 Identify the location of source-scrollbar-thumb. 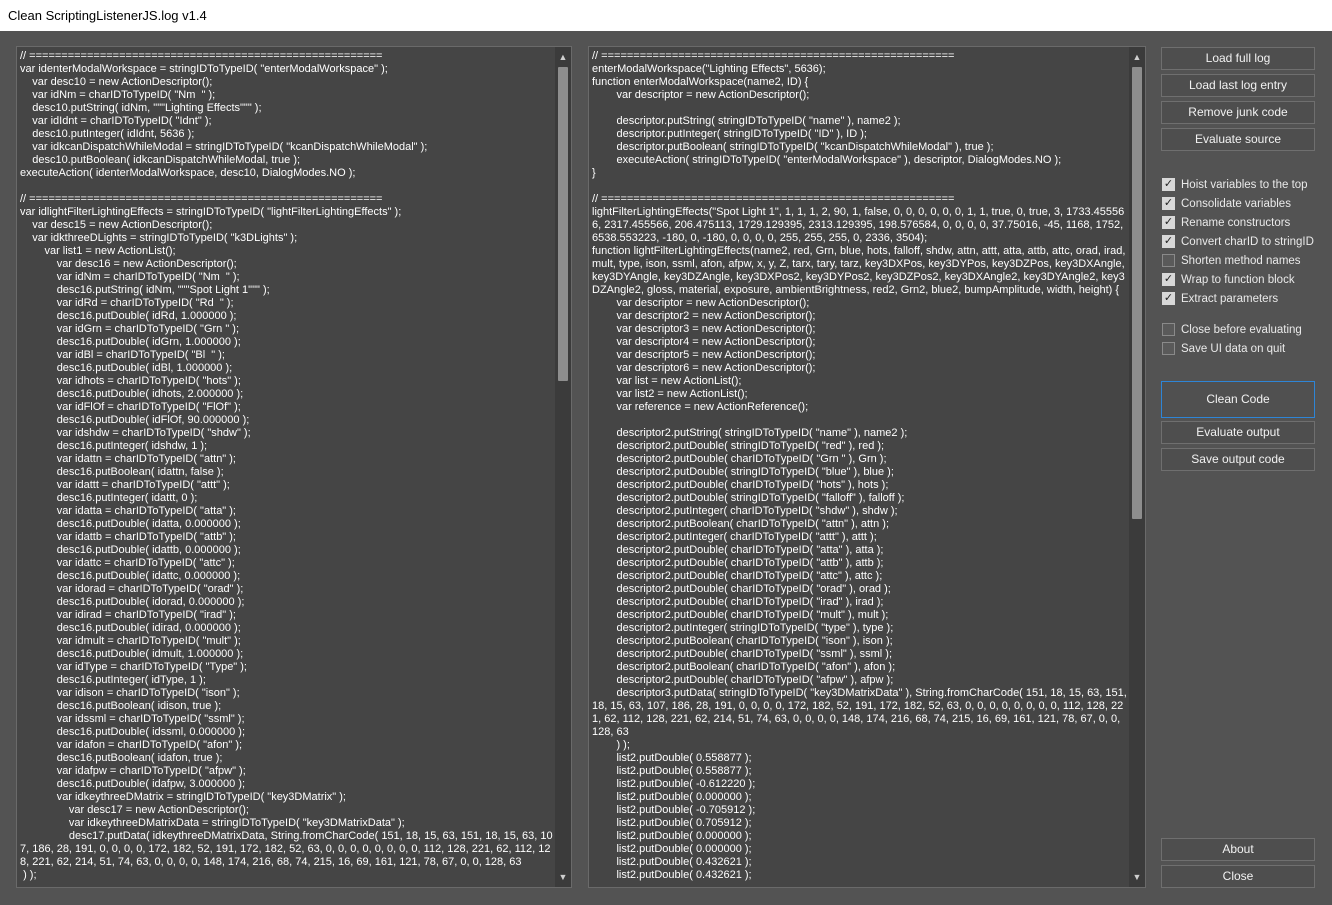
(563, 224).